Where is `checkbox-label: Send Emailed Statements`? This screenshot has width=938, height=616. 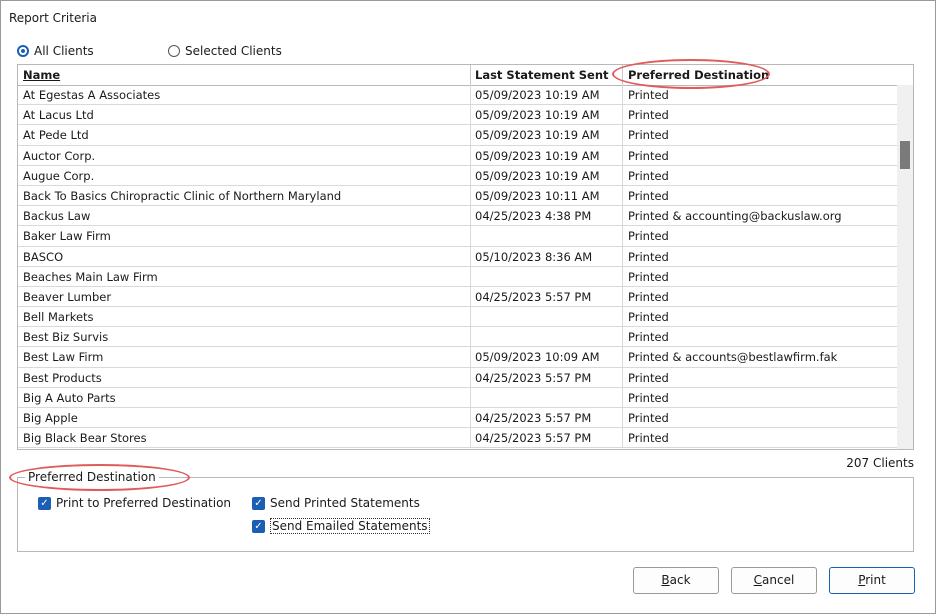
checkbox-label: Send Emailed Statements is located at coordinates (350, 526).